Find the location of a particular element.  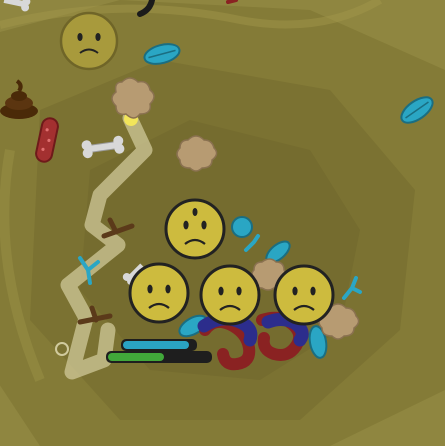

right-face-unit is located at coordinates (304, 295).